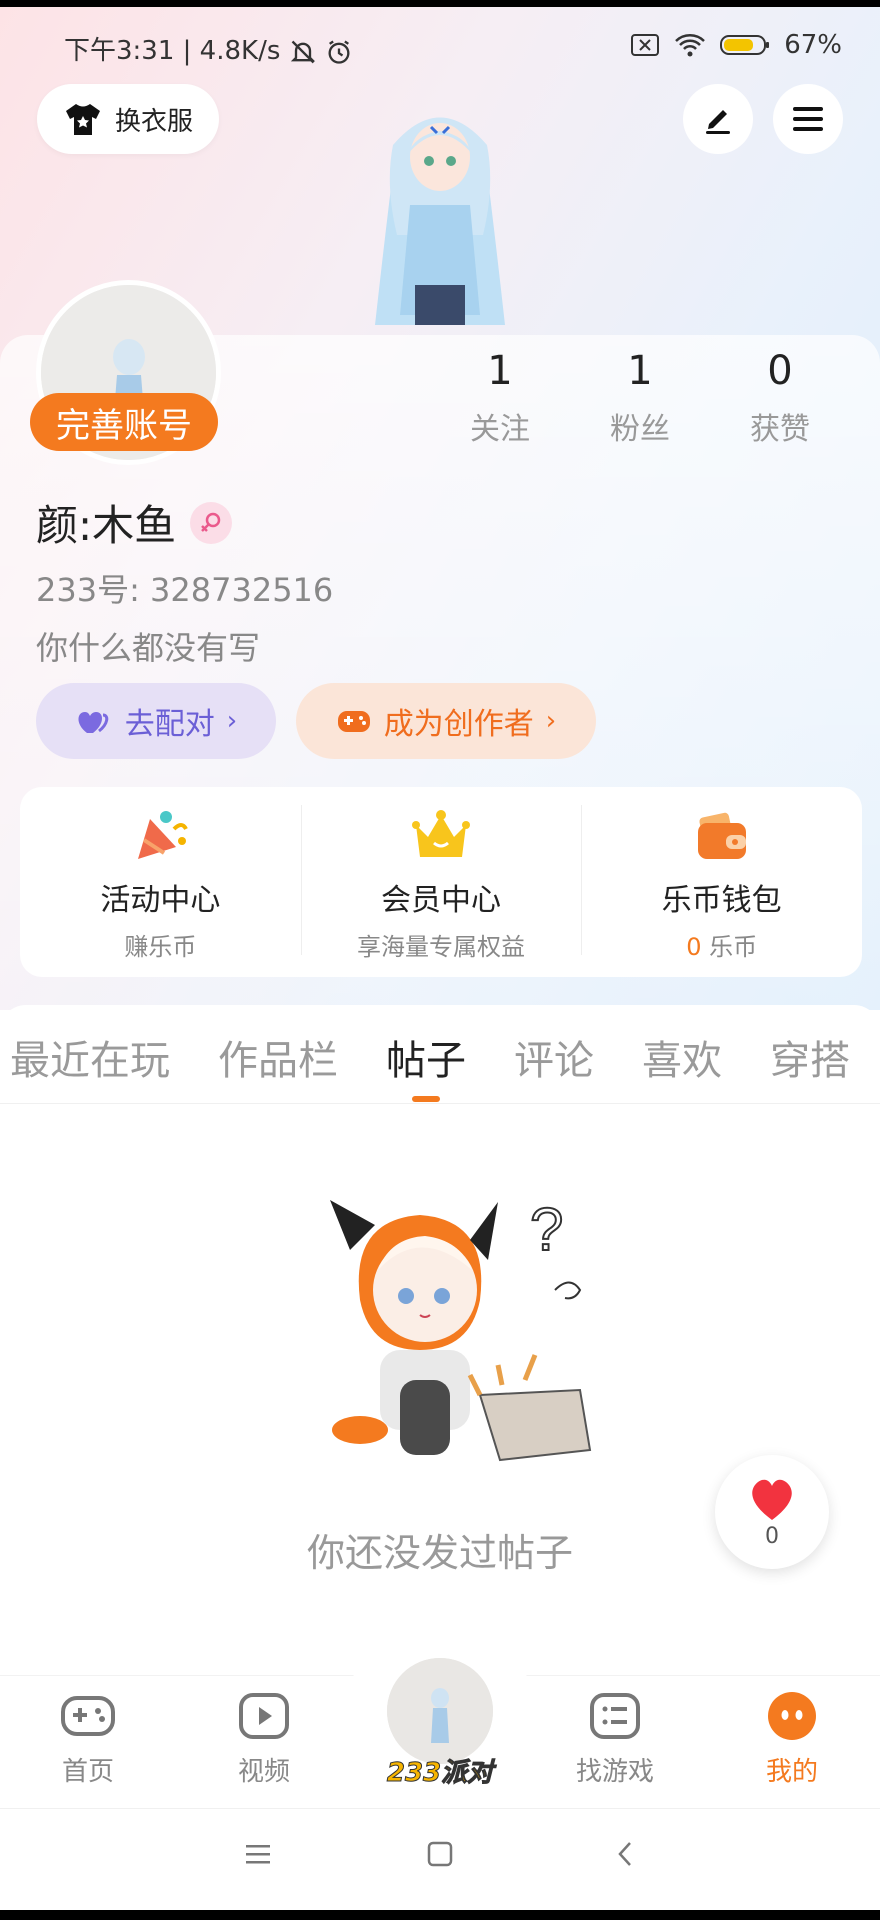  I want to click on tab-posts: 帖子, so click(426, 1065).